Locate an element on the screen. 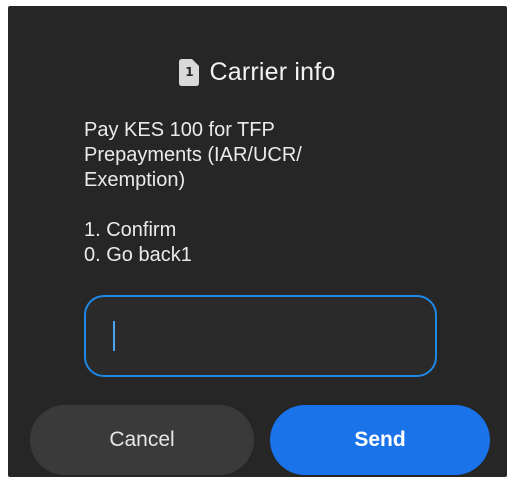 The image size is (515, 483). dialog-title: Carrier info is located at coordinates (272, 71).